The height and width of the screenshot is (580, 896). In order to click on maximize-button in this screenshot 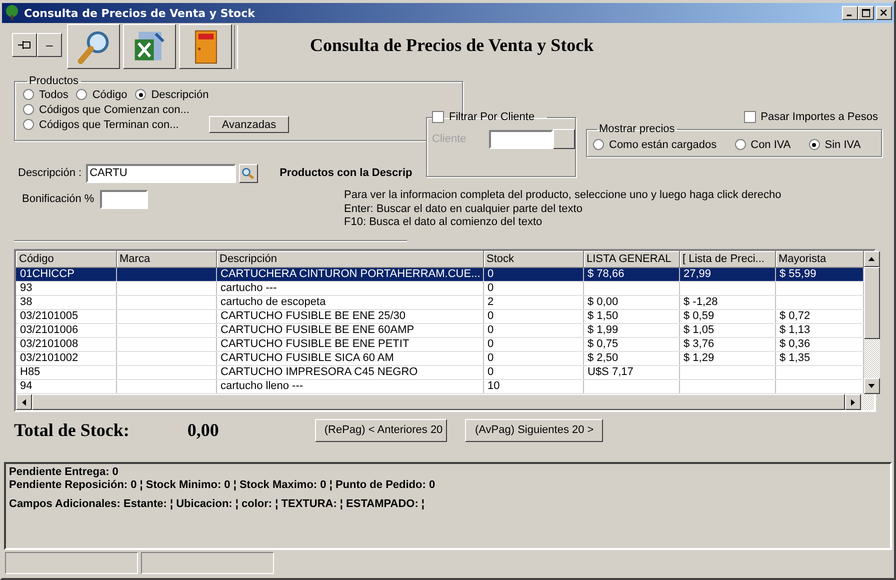, I will do `click(866, 13)`.